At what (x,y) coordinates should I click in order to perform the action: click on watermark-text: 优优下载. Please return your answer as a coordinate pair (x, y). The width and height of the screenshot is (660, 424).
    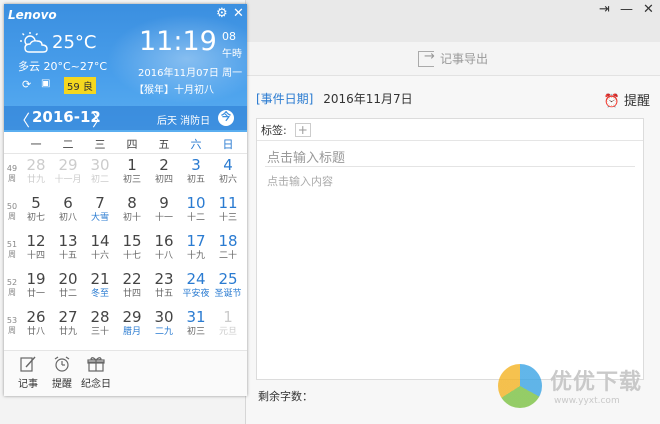
    Looking at the image, I should click on (596, 382).